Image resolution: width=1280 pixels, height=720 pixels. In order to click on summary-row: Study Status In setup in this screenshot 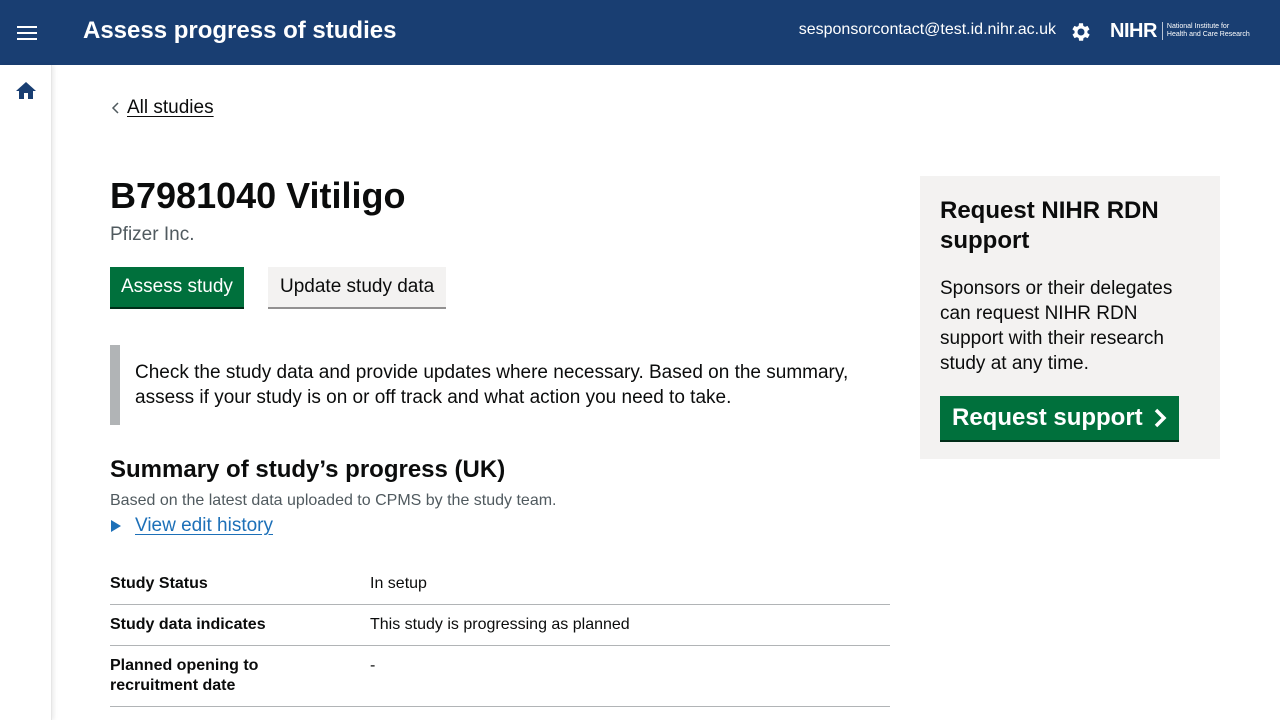, I will do `click(500, 584)`.